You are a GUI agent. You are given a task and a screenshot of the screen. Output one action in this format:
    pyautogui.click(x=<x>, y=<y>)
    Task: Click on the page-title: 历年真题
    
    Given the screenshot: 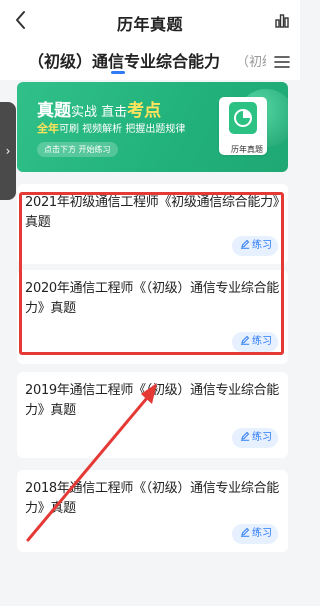 What is the action you would take?
    pyautogui.click(x=149, y=24)
    